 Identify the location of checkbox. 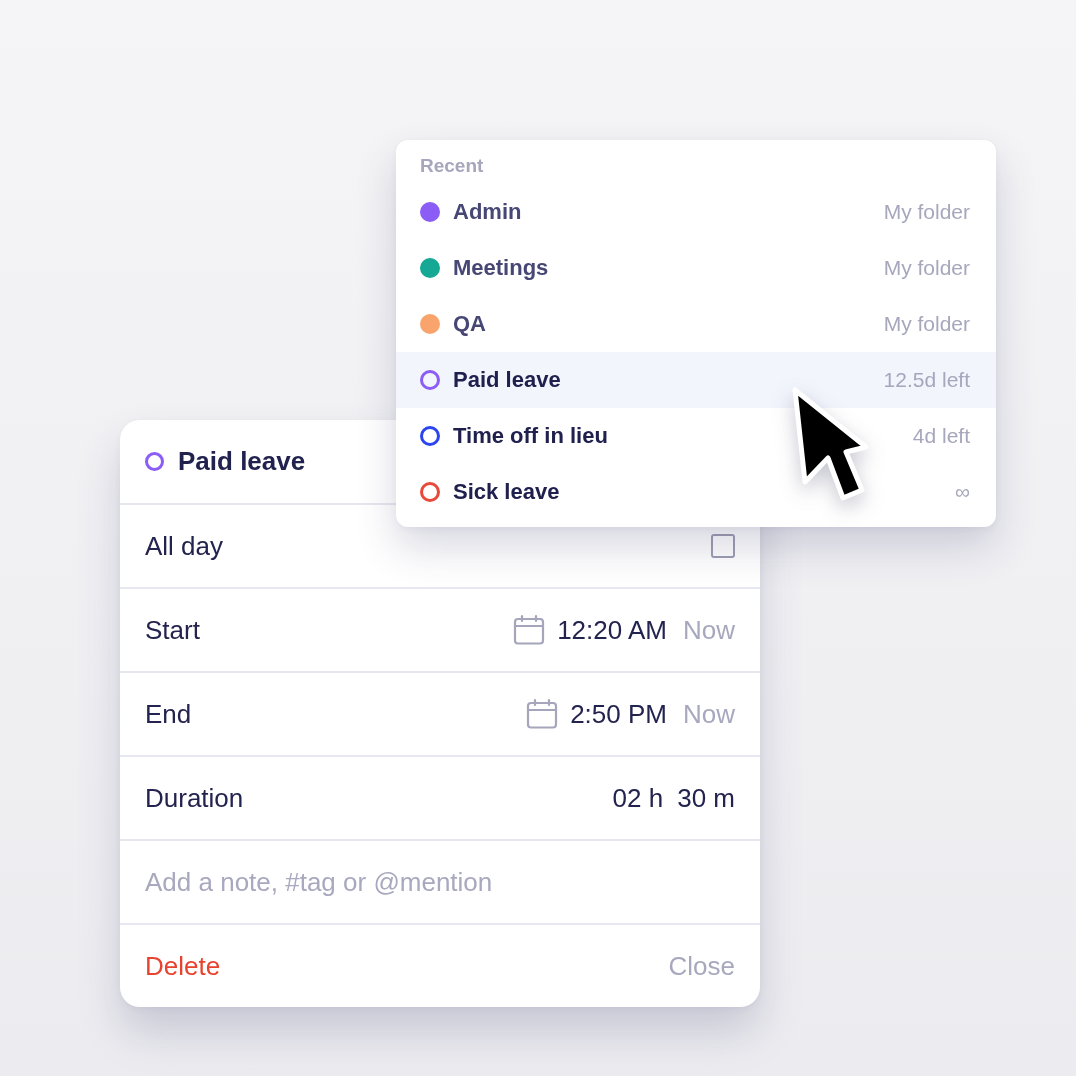
(723, 546).